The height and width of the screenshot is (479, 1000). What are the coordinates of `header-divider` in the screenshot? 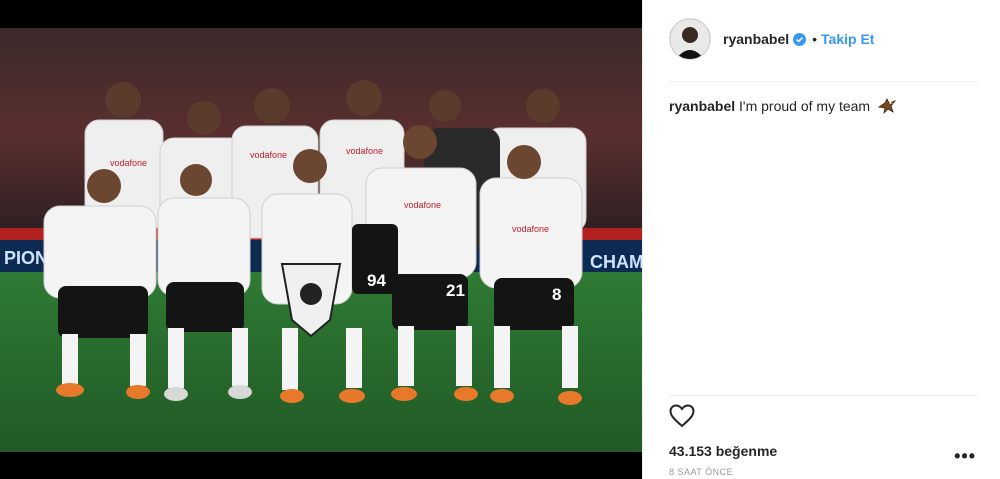 It's located at (823, 81).